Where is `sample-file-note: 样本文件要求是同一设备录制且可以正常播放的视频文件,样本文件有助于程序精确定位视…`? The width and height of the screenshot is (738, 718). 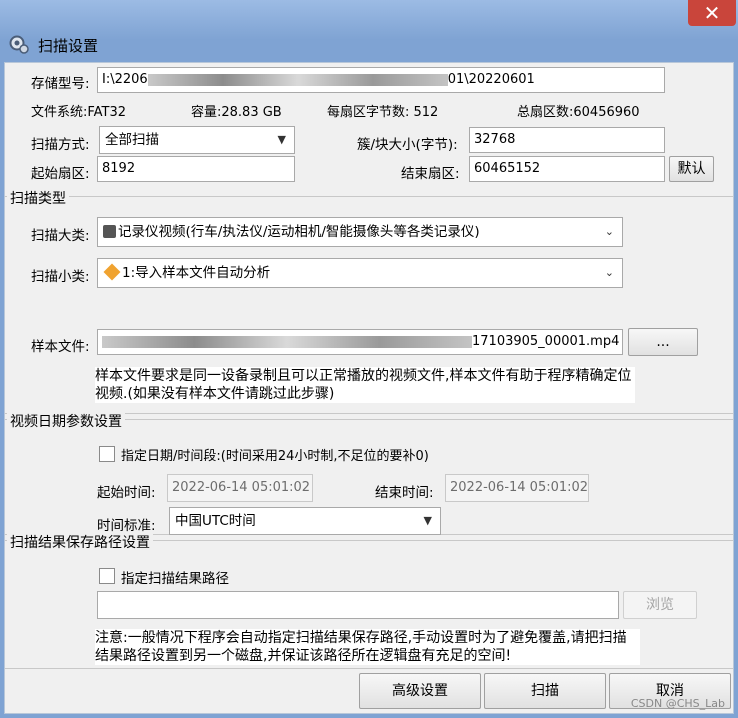
sample-file-note: 样本文件要求是同一设备录制且可以正常播放的视频文件,样本文件有助于程序精确定位视… is located at coordinates (365, 385).